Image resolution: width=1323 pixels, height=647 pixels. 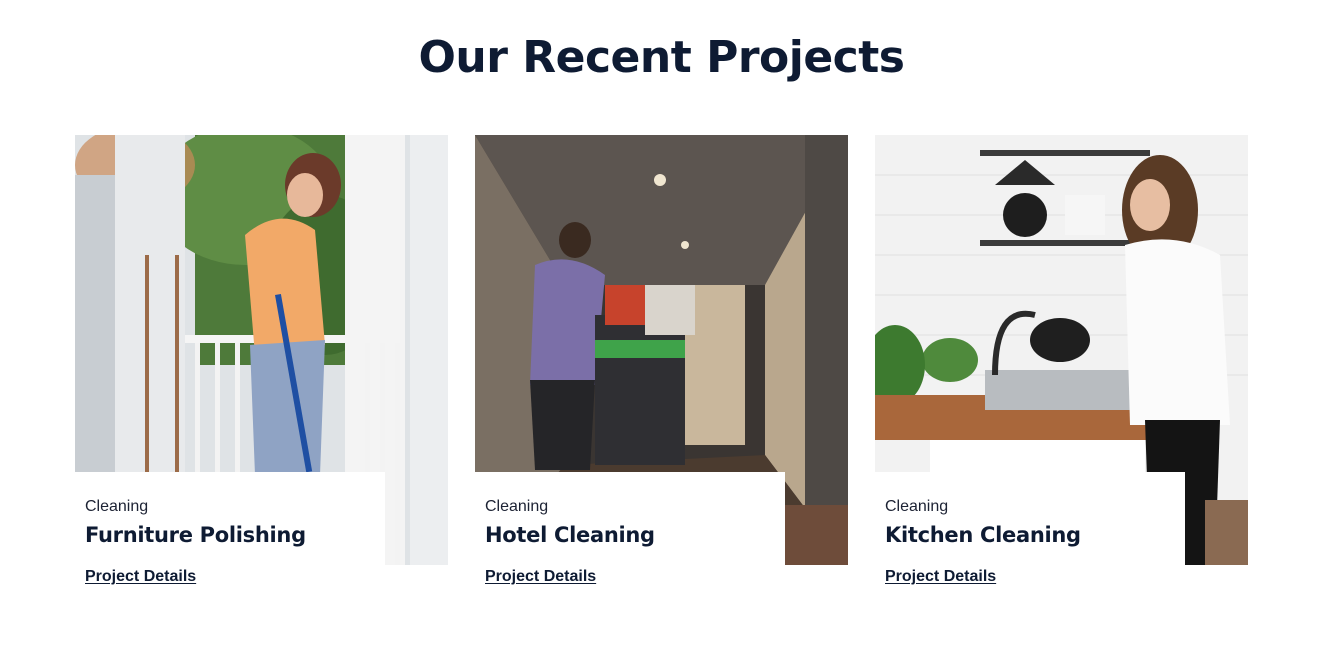 What do you see at coordinates (983, 535) in the screenshot?
I see `project-title: Kitchen Cleaning` at bounding box center [983, 535].